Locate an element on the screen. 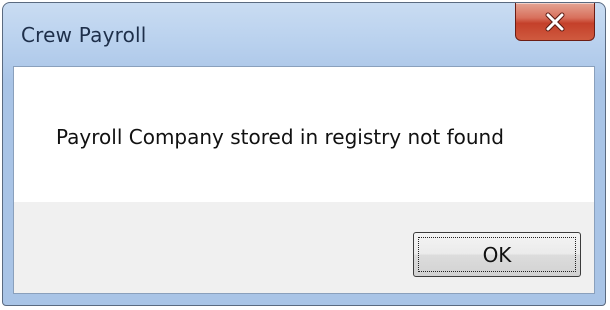 This screenshot has height=310, width=610. close-button is located at coordinates (555, 22).